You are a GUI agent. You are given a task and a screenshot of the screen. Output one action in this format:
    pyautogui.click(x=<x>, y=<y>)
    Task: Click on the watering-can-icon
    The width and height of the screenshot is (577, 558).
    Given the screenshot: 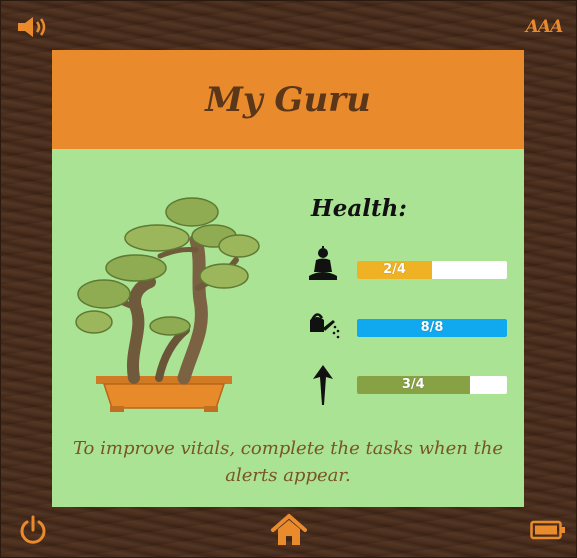 What is the action you would take?
    pyautogui.click(x=323, y=326)
    